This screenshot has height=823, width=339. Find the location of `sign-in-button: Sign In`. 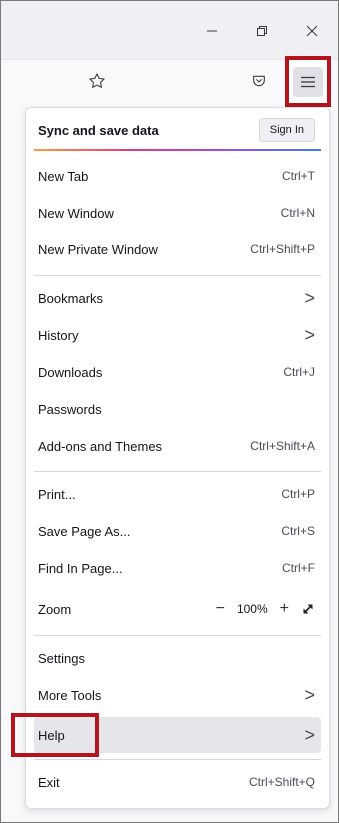

sign-in-button: Sign In is located at coordinates (286, 130).